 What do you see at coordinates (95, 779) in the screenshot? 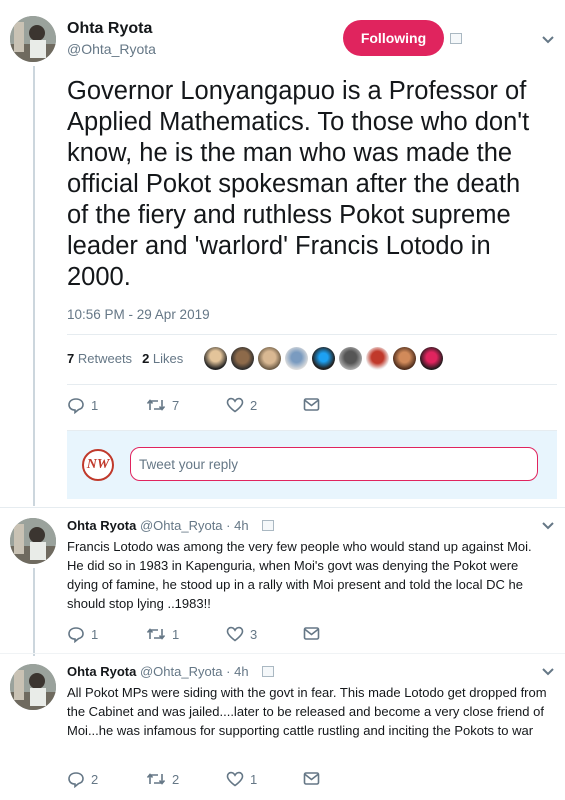
I see `reply-count: 2` at bounding box center [95, 779].